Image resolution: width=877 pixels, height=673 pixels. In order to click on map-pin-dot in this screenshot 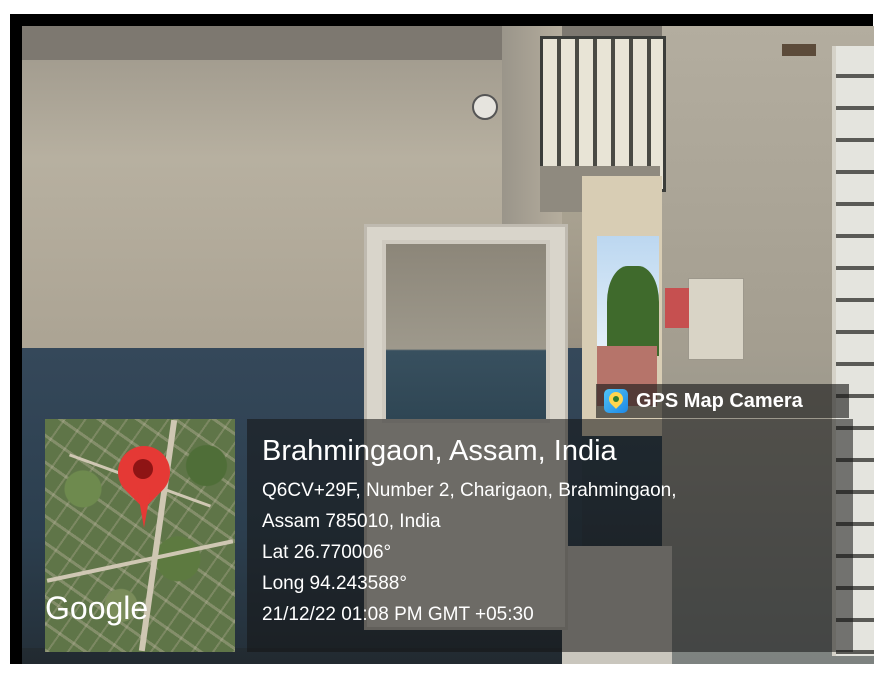, I will do `click(143, 469)`.